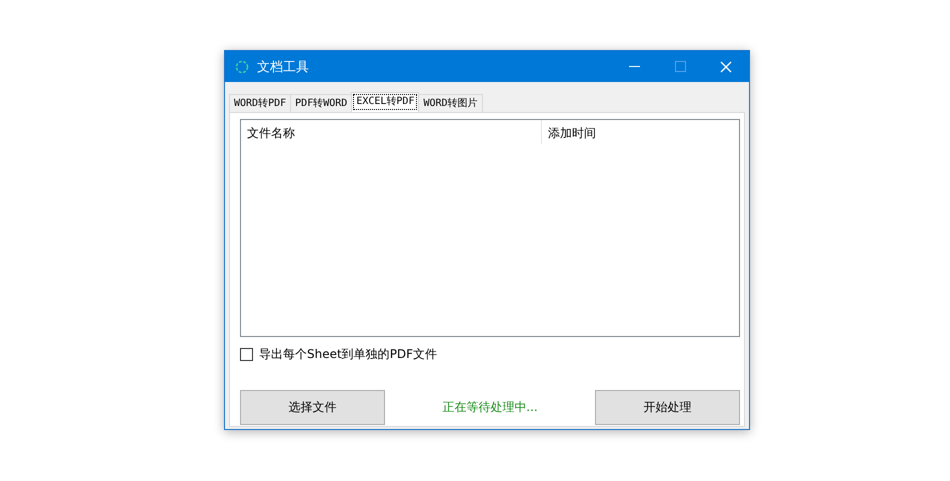  I want to click on select-file-button: 选择文件, so click(312, 407).